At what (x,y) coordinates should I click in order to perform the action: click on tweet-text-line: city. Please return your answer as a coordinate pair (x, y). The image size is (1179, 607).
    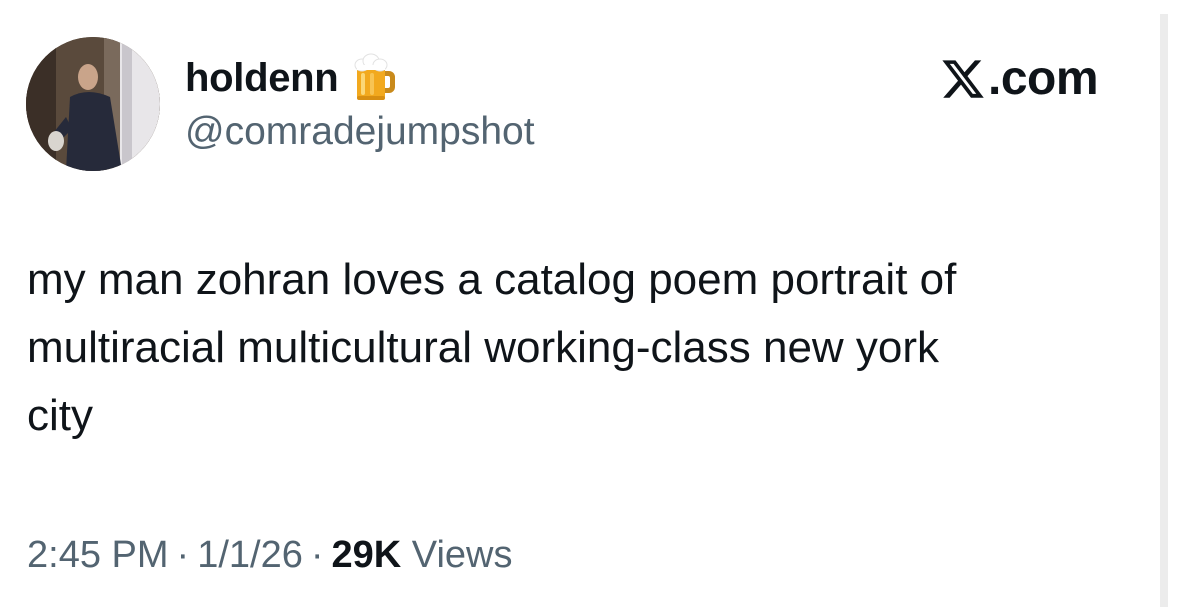
    Looking at the image, I should click on (60, 415).